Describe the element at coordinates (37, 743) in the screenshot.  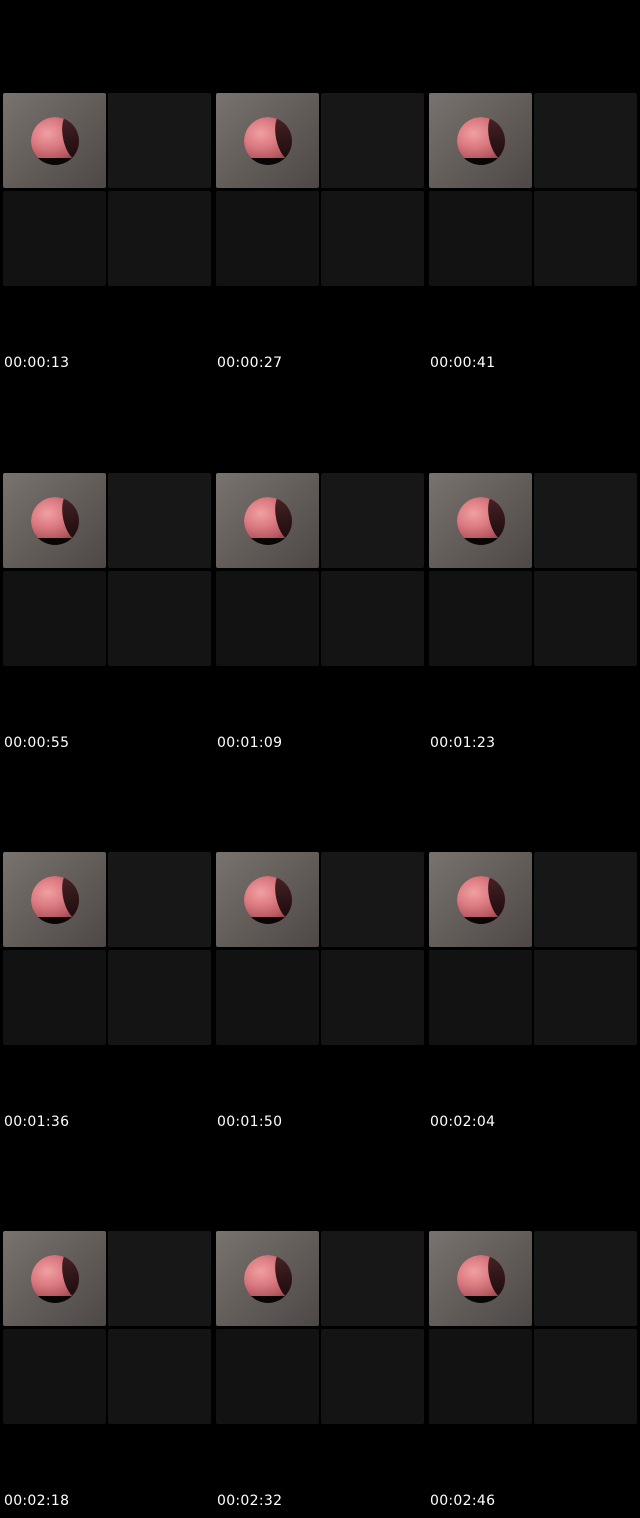
I see `frame-timestamp: 00:00:55` at that location.